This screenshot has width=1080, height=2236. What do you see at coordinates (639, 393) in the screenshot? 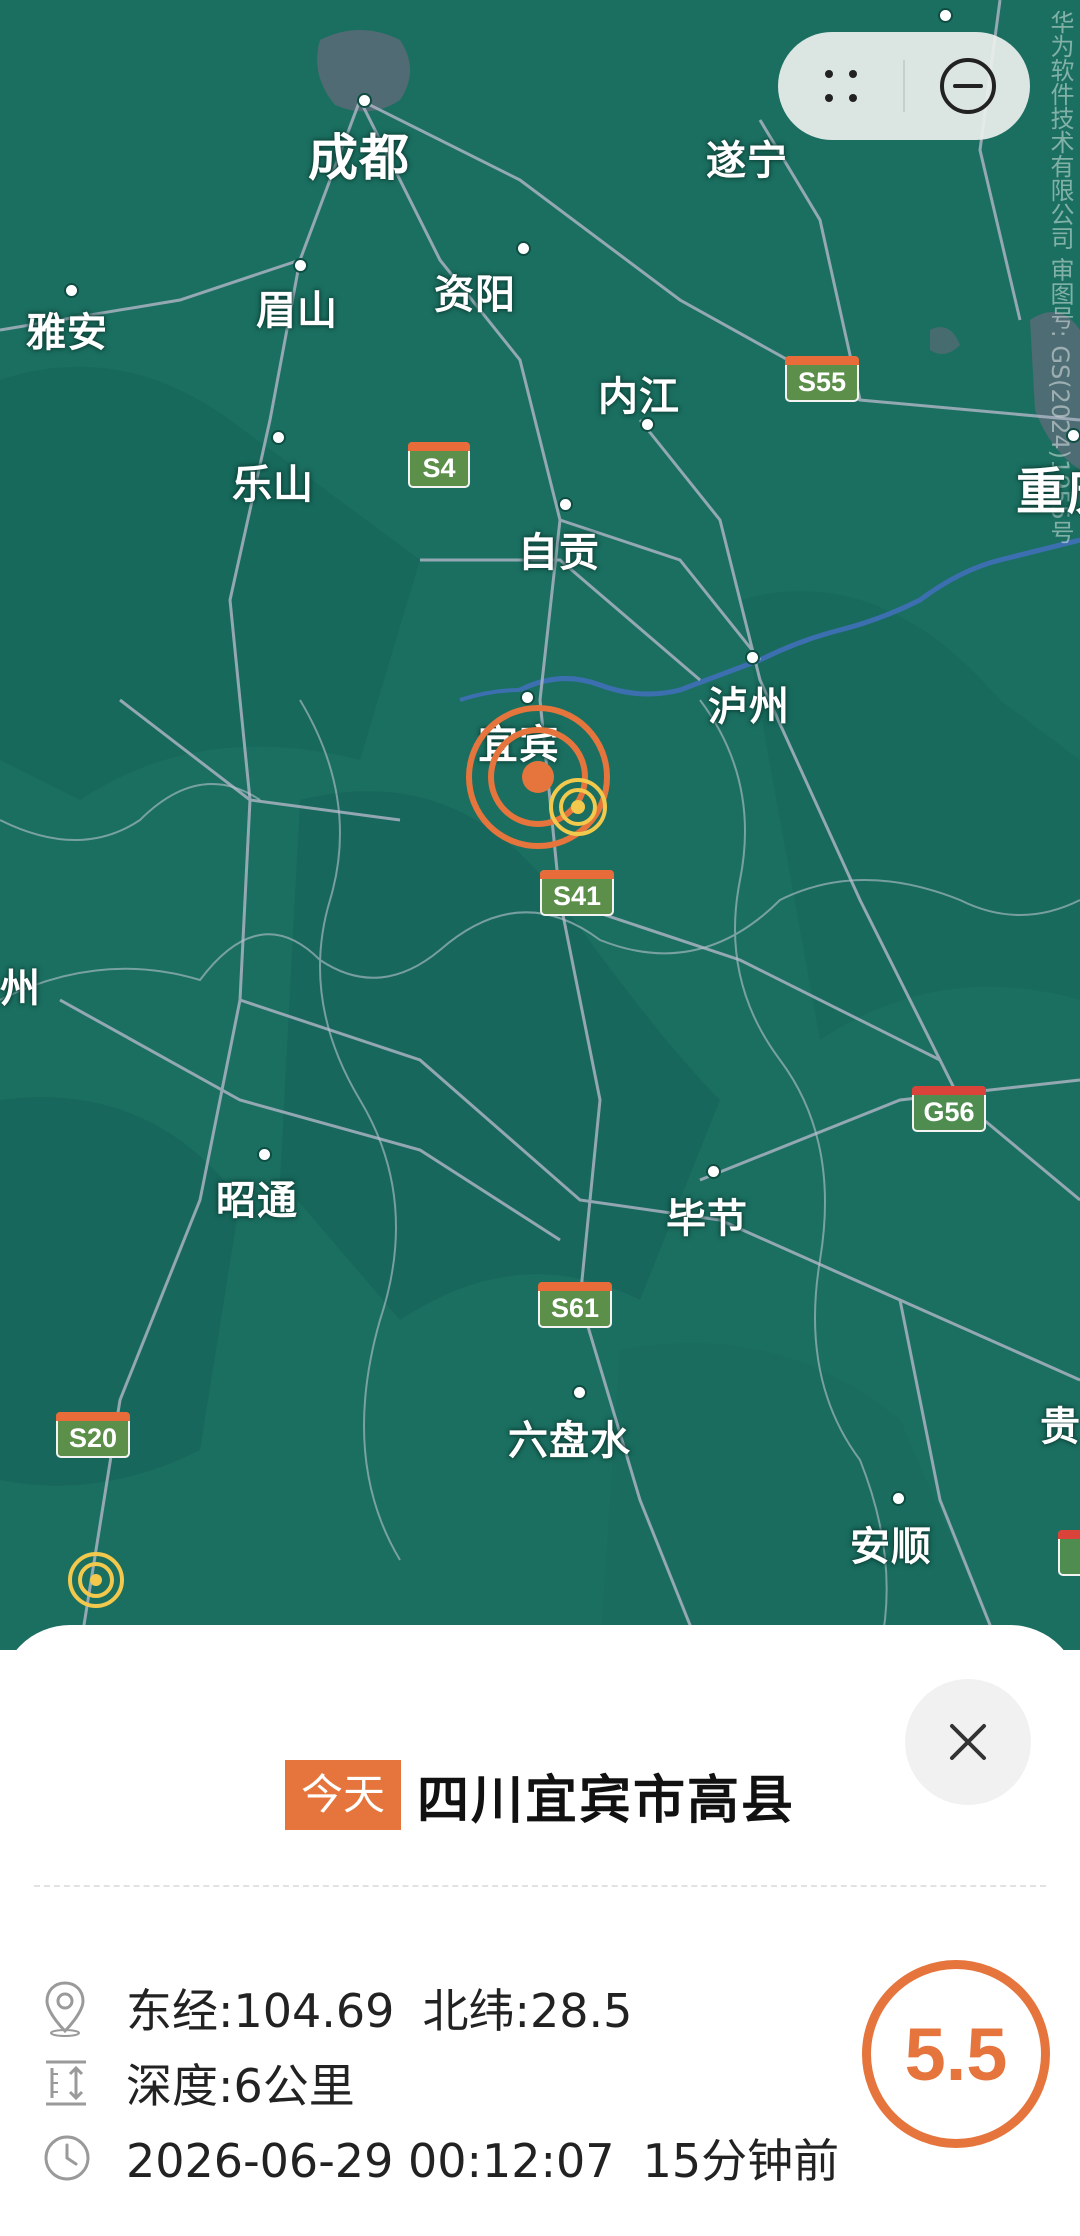
I see `city-label-neijiang: 内江` at bounding box center [639, 393].